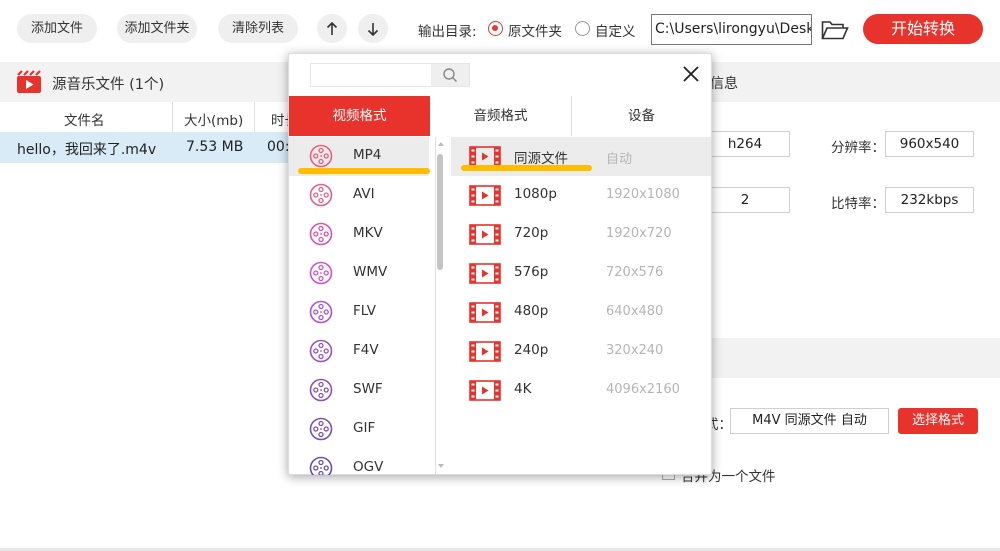 The image size is (1000, 551). What do you see at coordinates (368, 233) in the screenshot?
I see `format-name: MKV` at bounding box center [368, 233].